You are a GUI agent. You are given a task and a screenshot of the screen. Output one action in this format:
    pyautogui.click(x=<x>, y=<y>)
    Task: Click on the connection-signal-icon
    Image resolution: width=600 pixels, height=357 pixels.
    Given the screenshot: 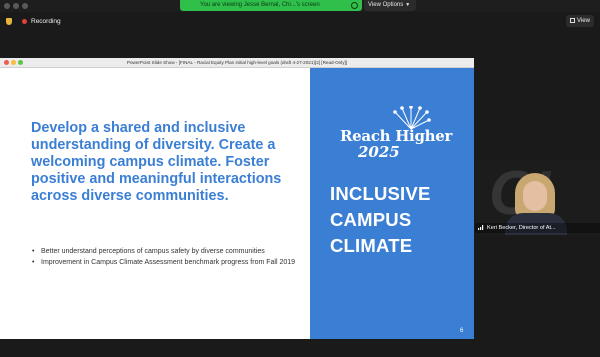 What is the action you would take?
    pyautogui.click(x=481, y=227)
    